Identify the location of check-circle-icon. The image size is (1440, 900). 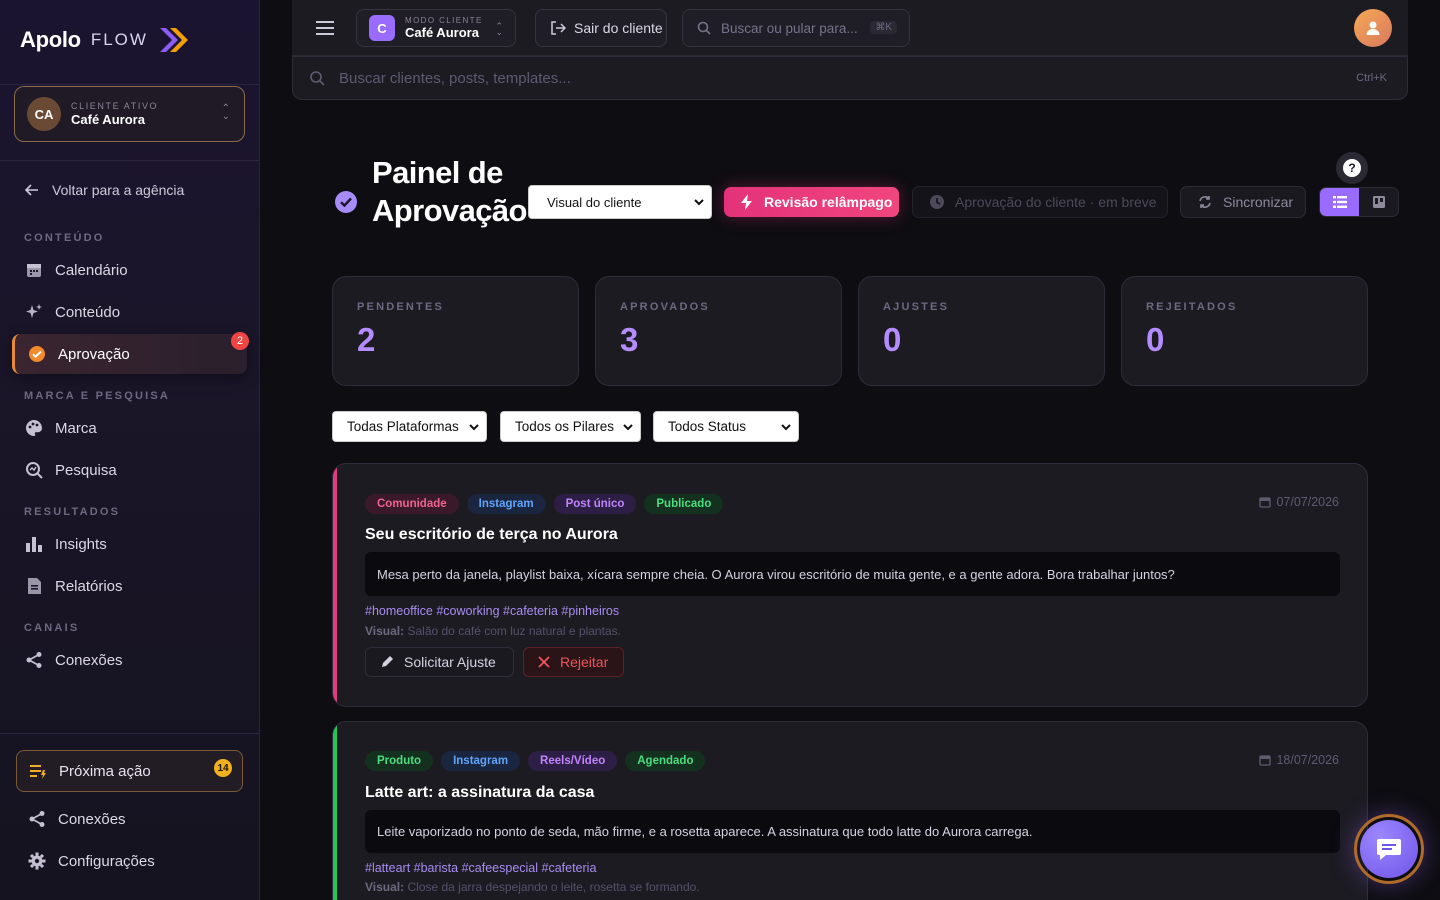
(37, 354).